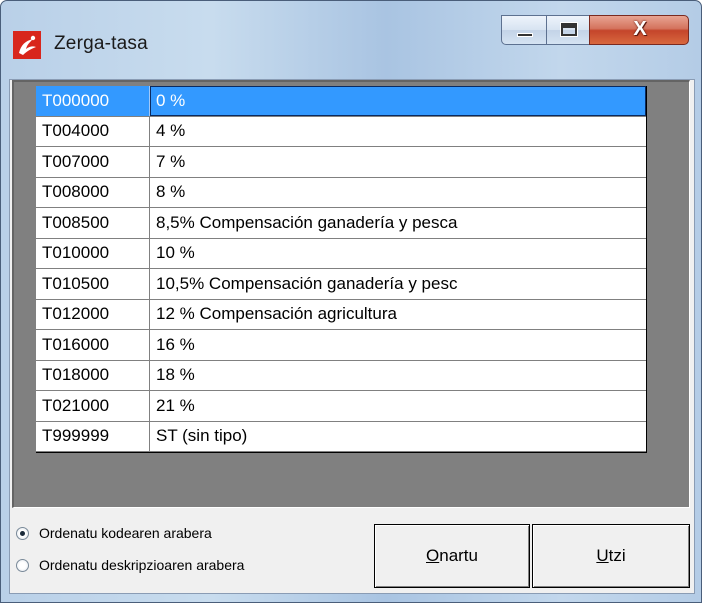 The height and width of the screenshot is (603, 702). Describe the element at coordinates (93, 345) in the screenshot. I see `tax-rate-code: T016000` at that location.